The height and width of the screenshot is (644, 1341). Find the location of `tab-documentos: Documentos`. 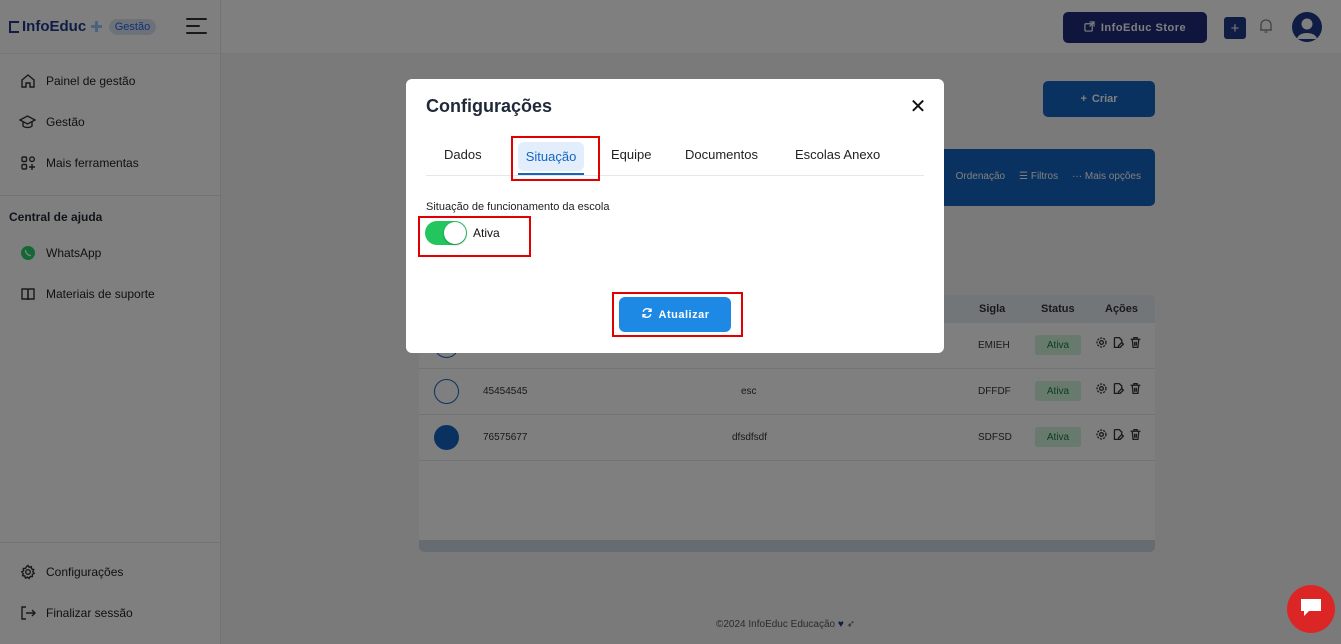

tab-documentos: Documentos is located at coordinates (721, 154).